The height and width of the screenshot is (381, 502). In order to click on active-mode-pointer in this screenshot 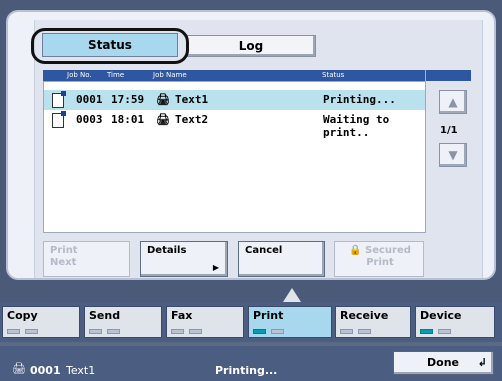, I will do `click(292, 295)`.